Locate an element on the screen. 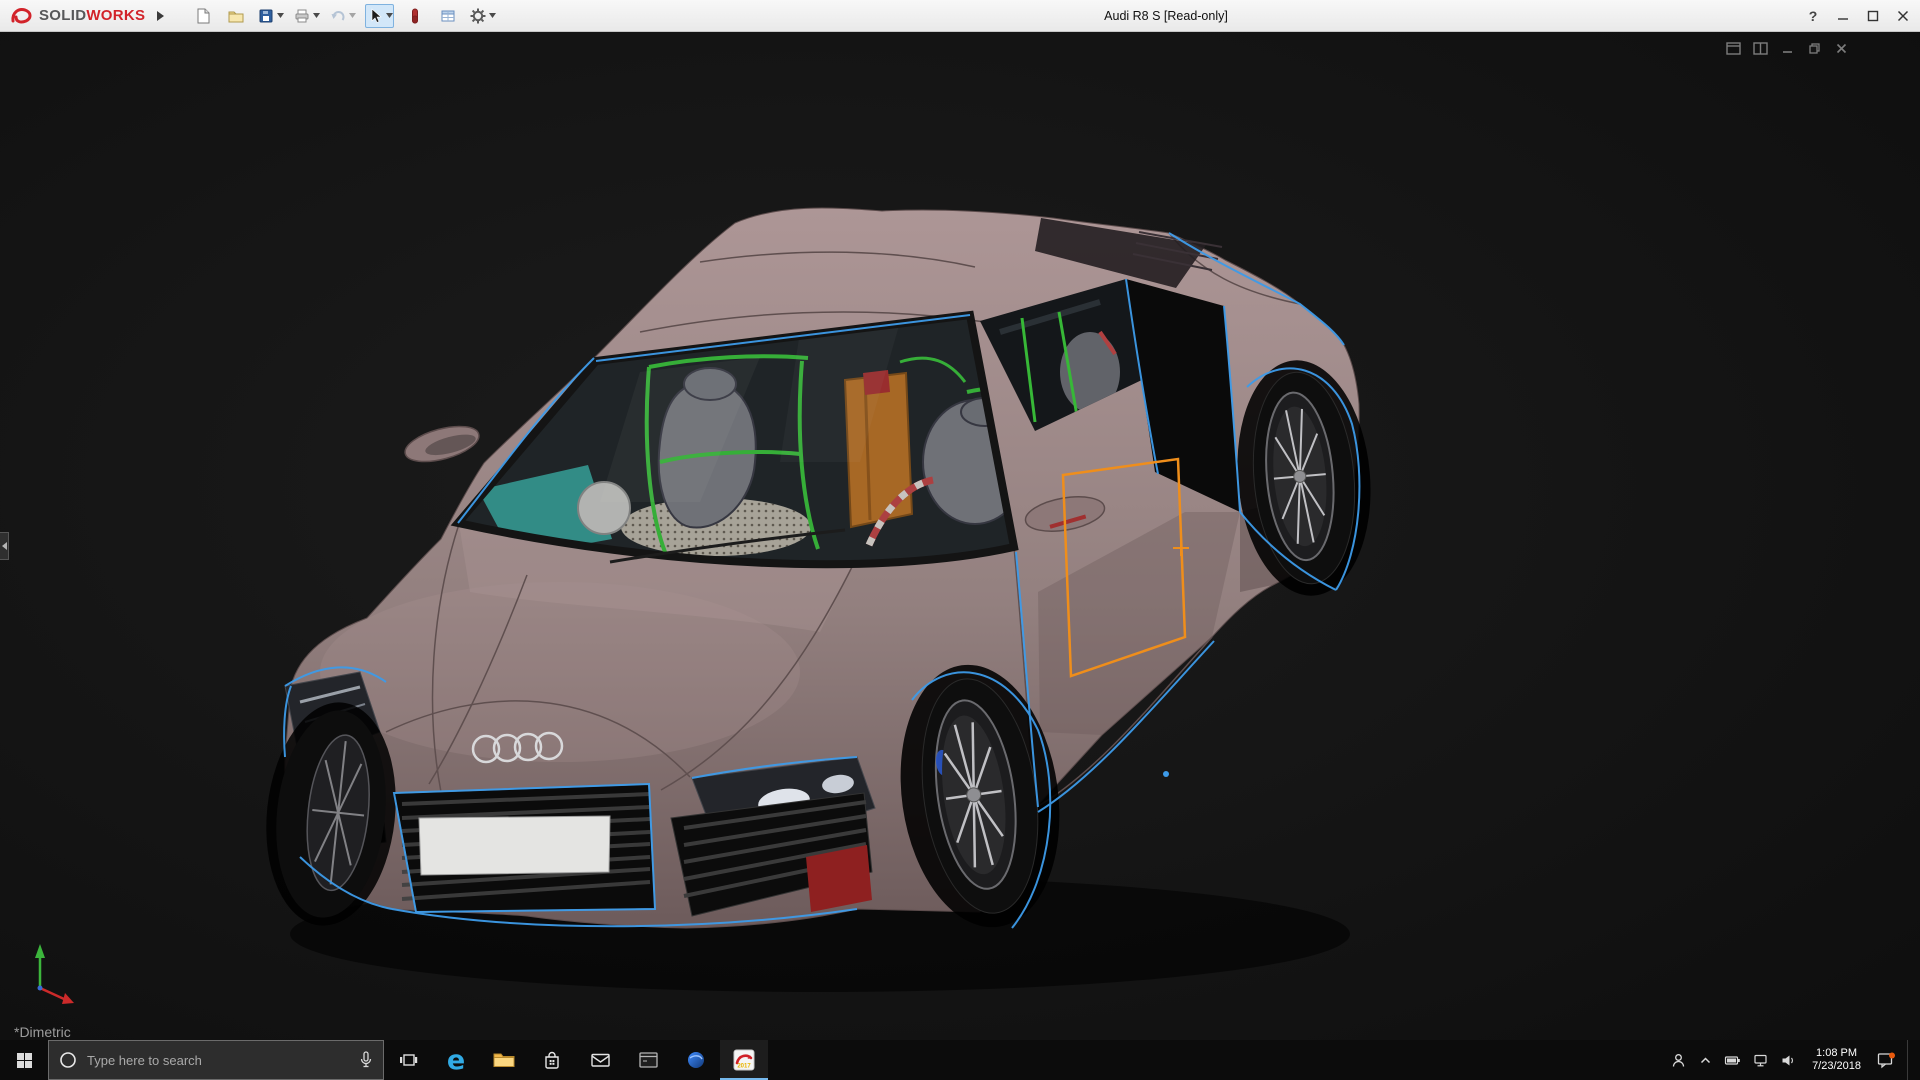  volume-icon is located at coordinates (1788, 1060).